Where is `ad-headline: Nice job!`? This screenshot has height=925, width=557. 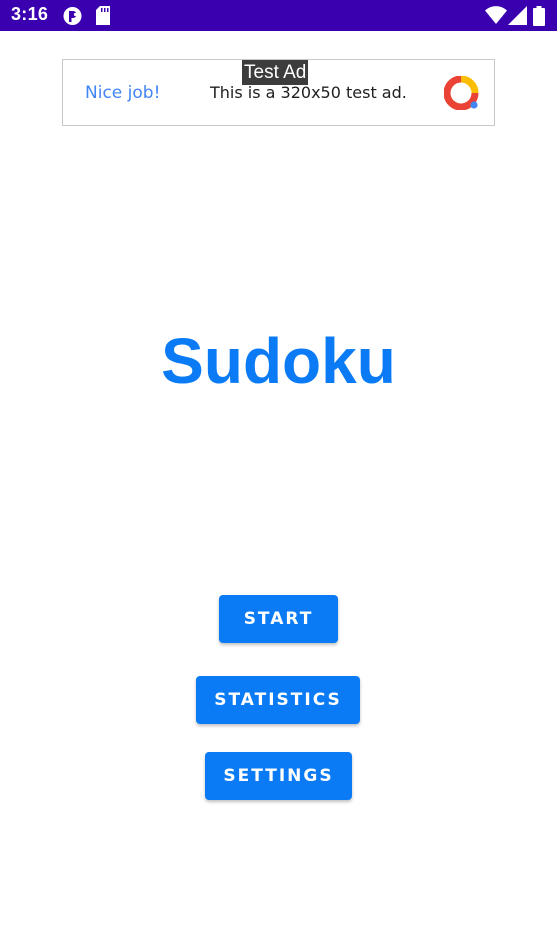 ad-headline: Nice job! is located at coordinates (122, 93).